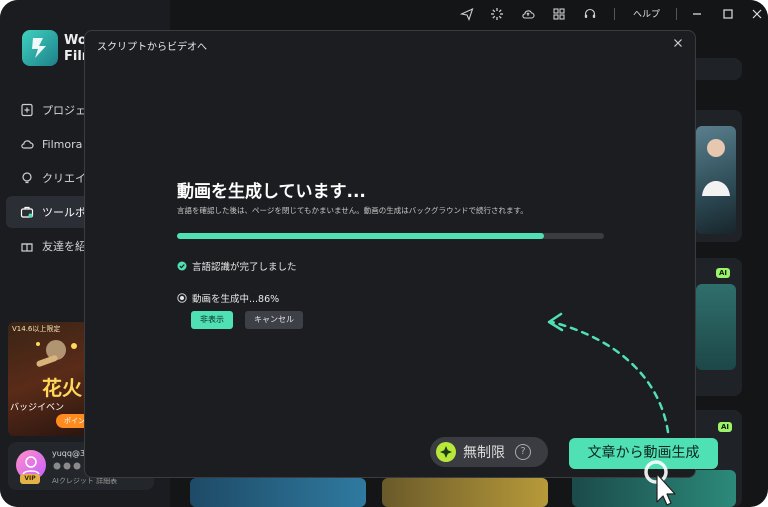 Image resolution: width=768 pixels, height=507 pixels. I want to click on dashed-arrow-annotation, so click(608, 373).